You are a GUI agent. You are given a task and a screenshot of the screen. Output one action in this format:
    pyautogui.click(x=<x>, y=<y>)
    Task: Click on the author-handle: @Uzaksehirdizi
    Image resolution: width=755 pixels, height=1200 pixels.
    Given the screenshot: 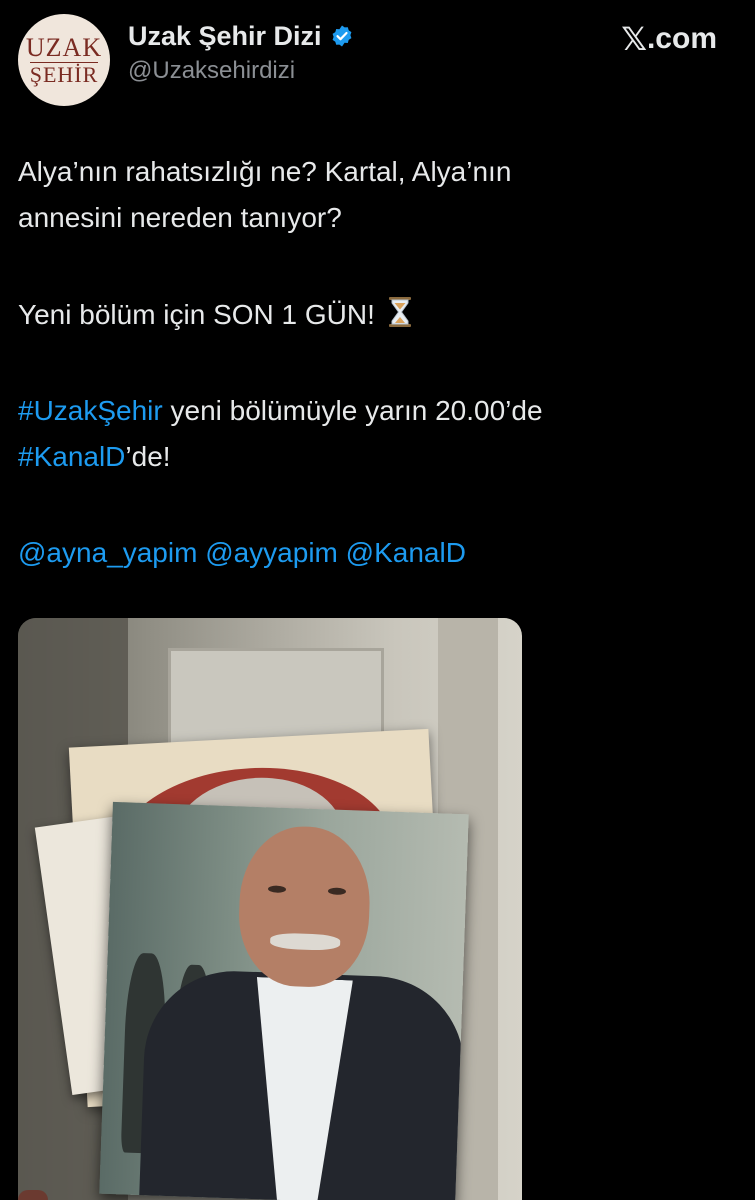 What is the action you would take?
    pyautogui.click(x=211, y=71)
    